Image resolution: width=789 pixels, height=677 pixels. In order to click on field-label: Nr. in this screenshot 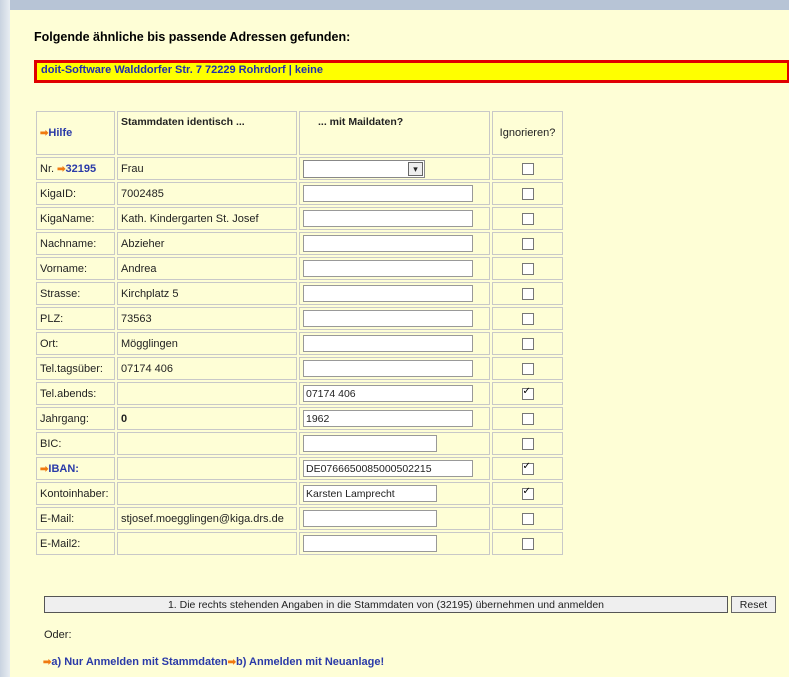, I will do `click(47, 168)`.